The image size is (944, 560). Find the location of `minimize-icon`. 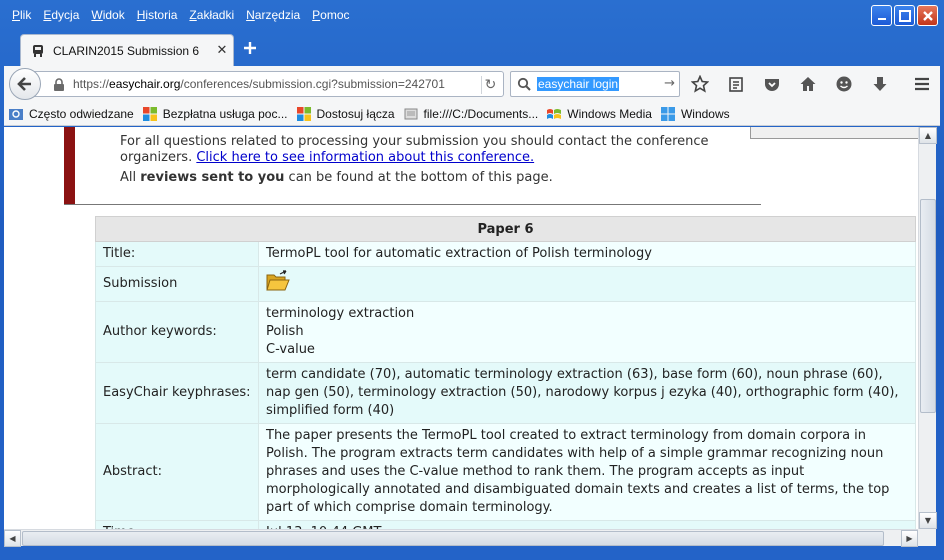

minimize-icon is located at coordinates (881, 18).